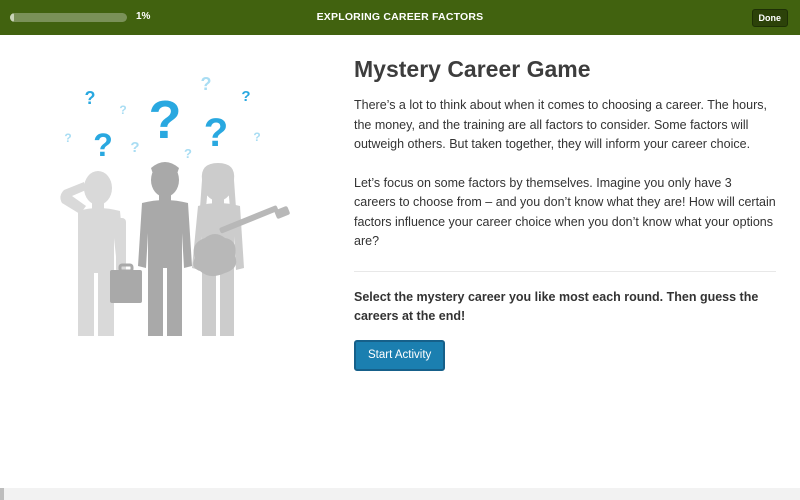 The height and width of the screenshot is (500, 800). Describe the element at coordinates (93, 253) in the screenshot. I see `person-thinking-silhouette` at that location.